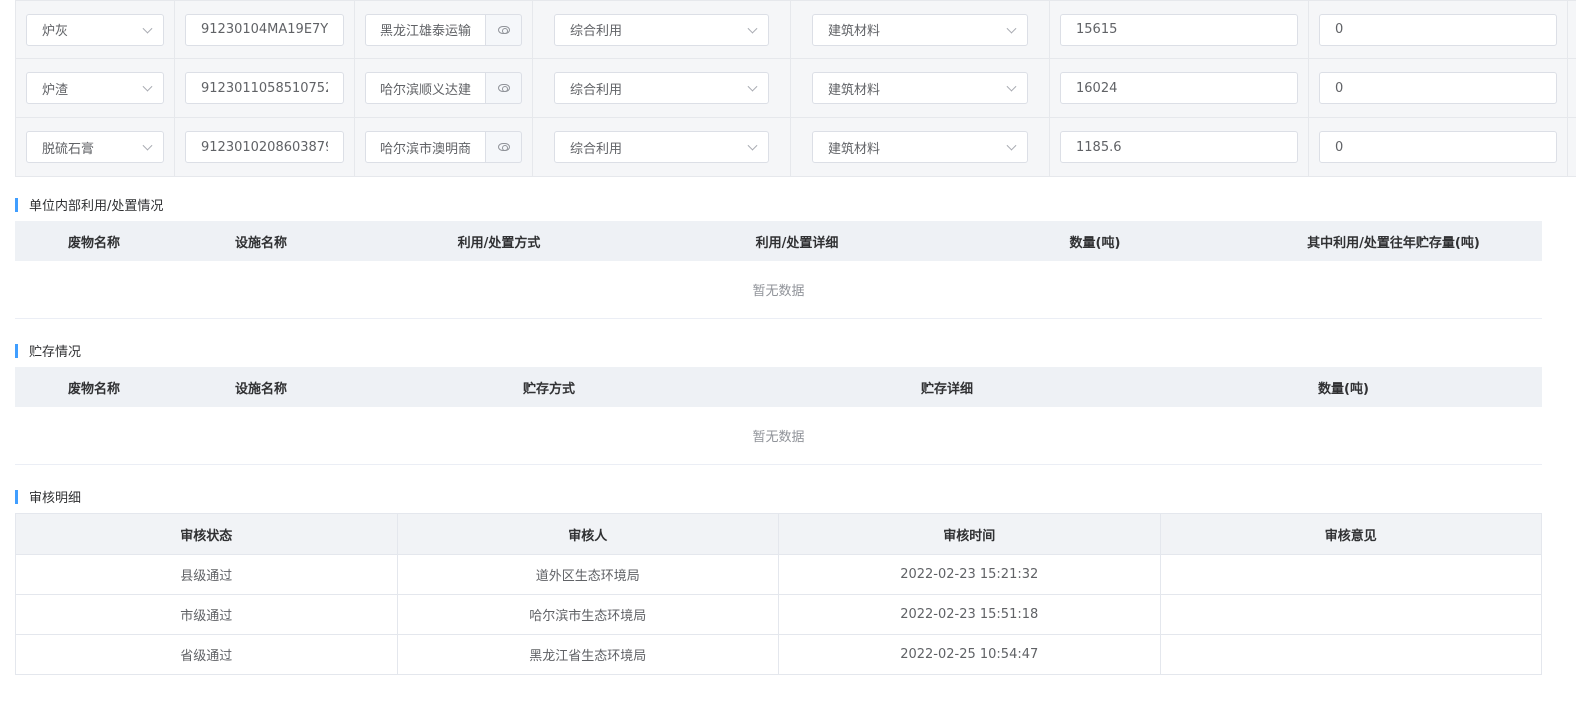 Image resolution: width=1591 pixels, height=728 pixels. What do you see at coordinates (969, 534) in the screenshot?
I see `col-audit-time: 审核时间` at bounding box center [969, 534].